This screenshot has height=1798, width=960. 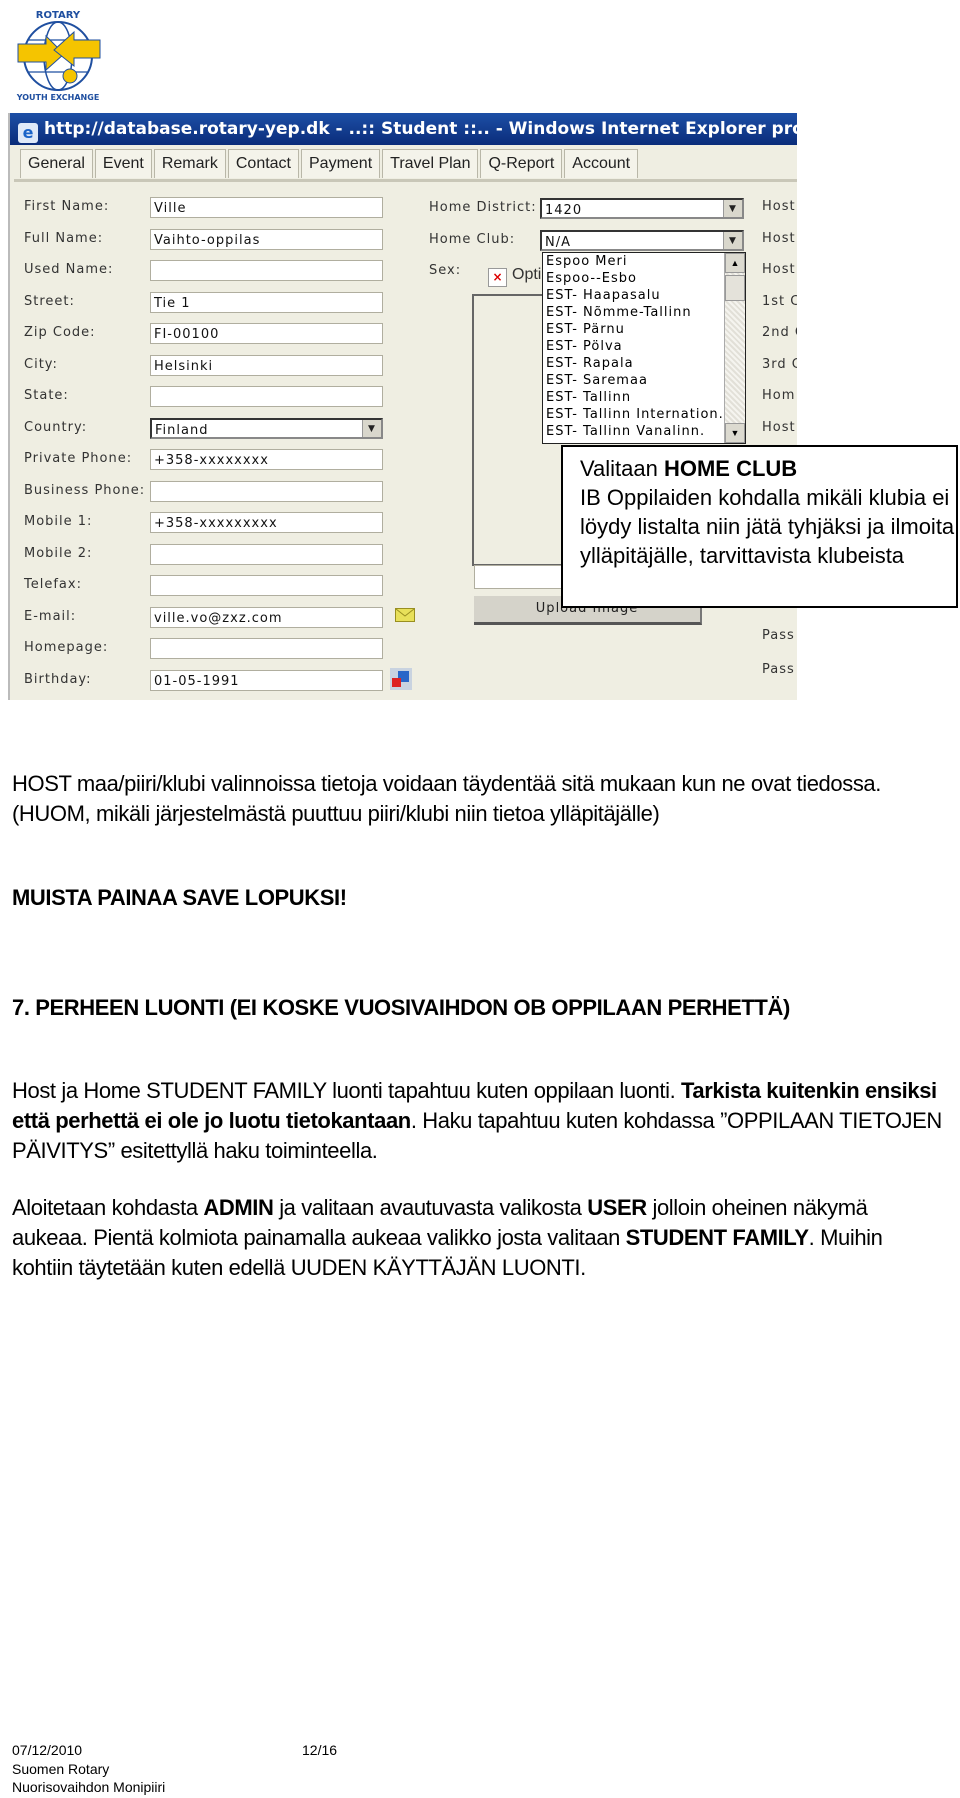 I want to click on first-name-label: First Name:, so click(x=67, y=206).